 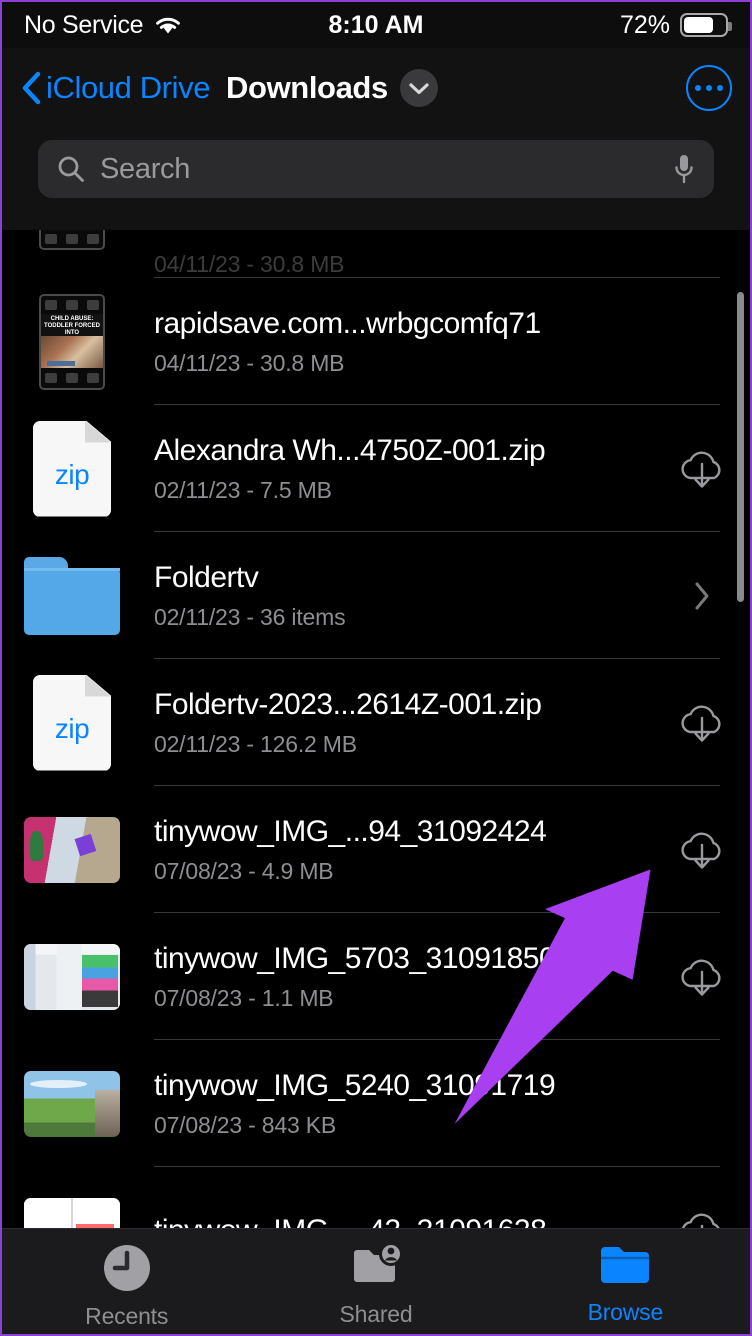 What do you see at coordinates (71, 169) in the screenshot?
I see `search-icon` at bounding box center [71, 169].